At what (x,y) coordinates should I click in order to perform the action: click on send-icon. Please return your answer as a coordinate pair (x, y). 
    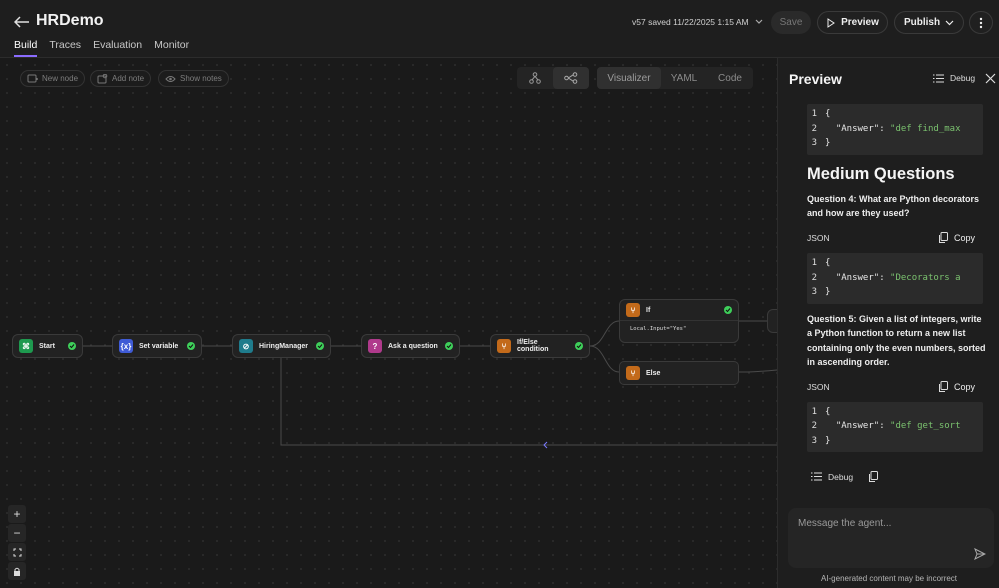
    Looking at the image, I should click on (980, 554).